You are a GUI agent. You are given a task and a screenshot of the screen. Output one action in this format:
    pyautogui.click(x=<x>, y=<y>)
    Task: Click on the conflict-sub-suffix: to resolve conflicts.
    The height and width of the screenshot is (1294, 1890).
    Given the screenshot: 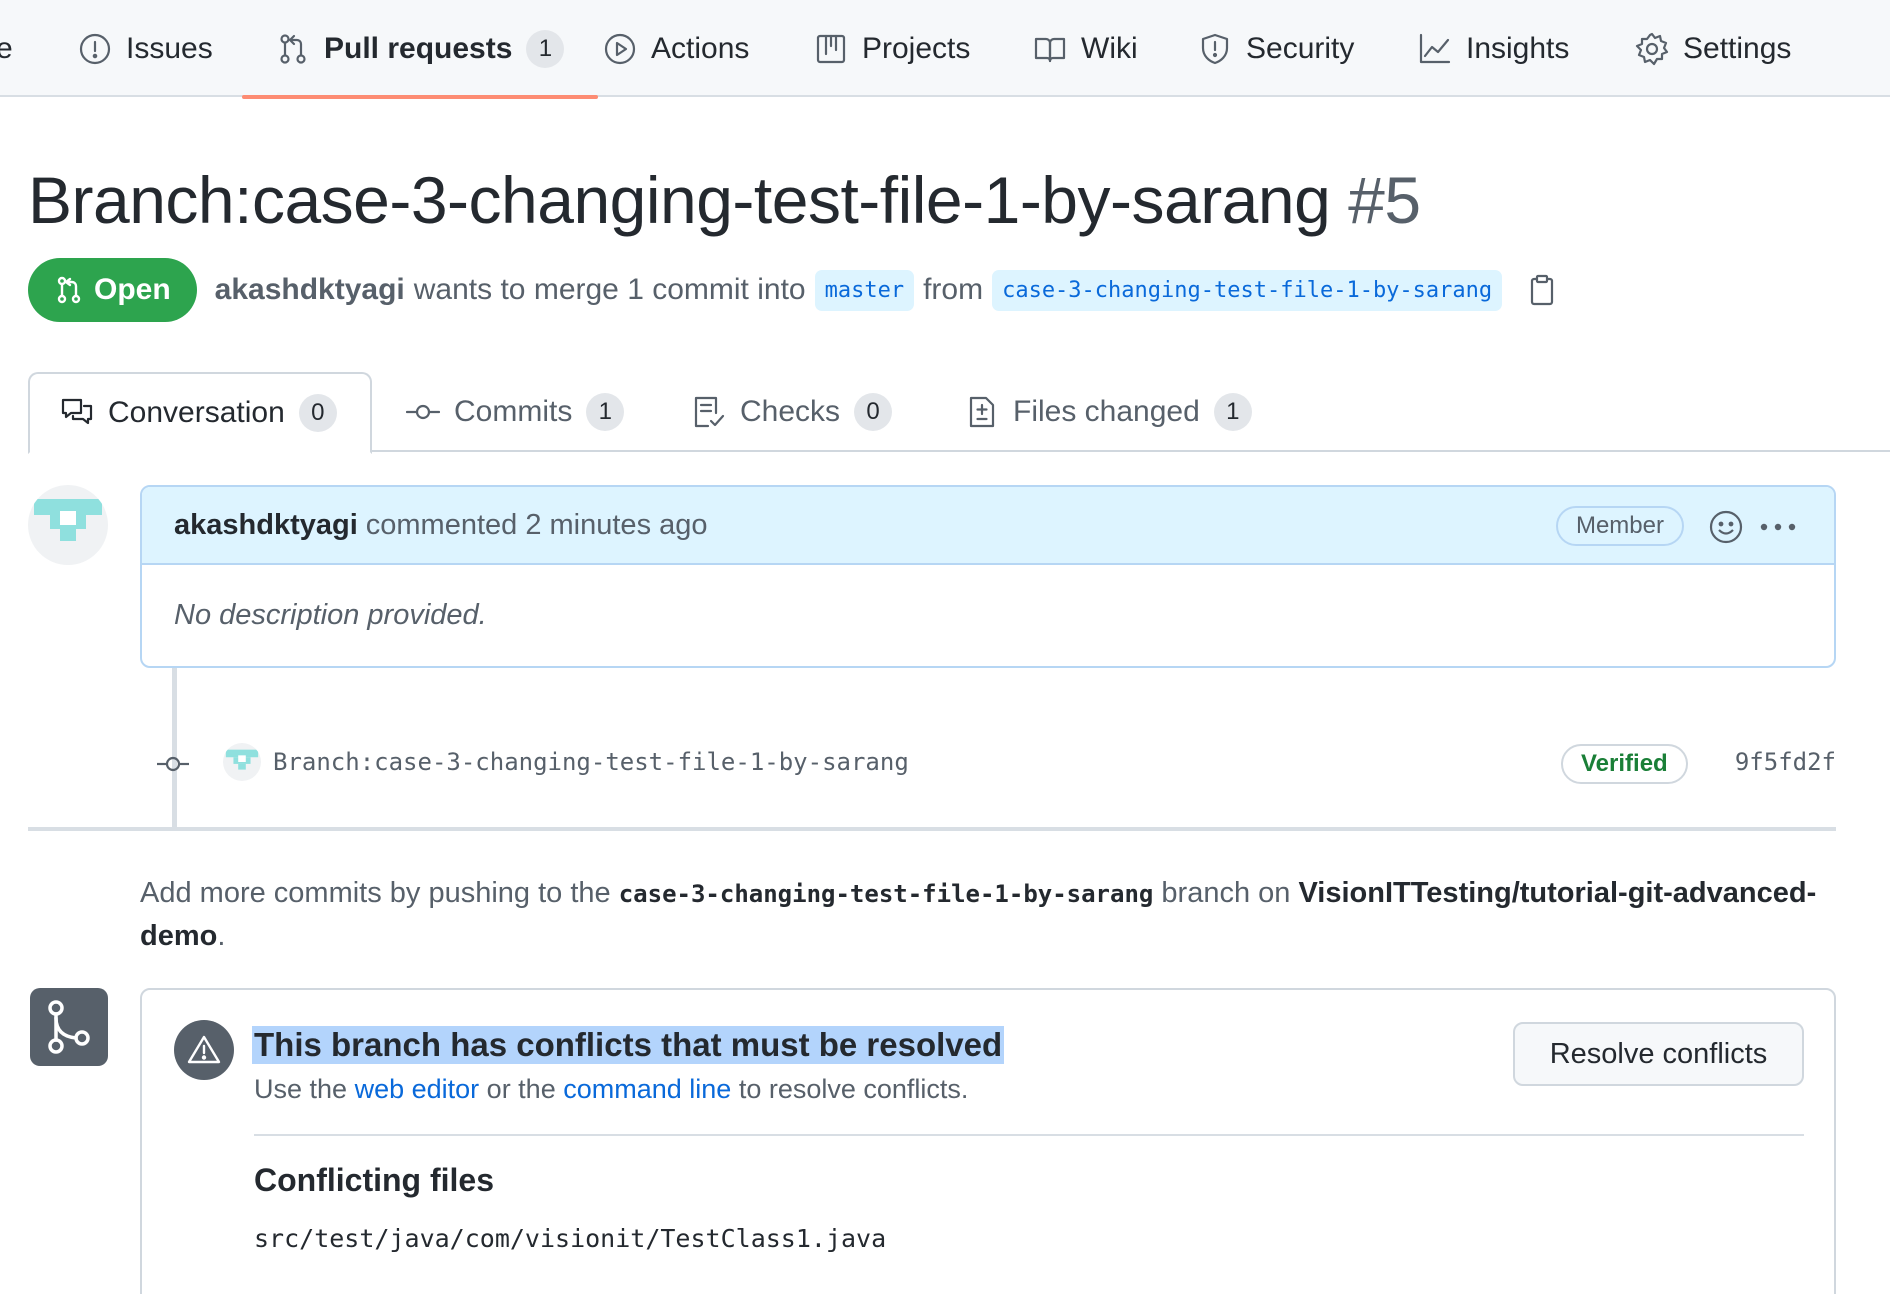 What is the action you would take?
    pyautogui.click(x=853, y=1089)
    